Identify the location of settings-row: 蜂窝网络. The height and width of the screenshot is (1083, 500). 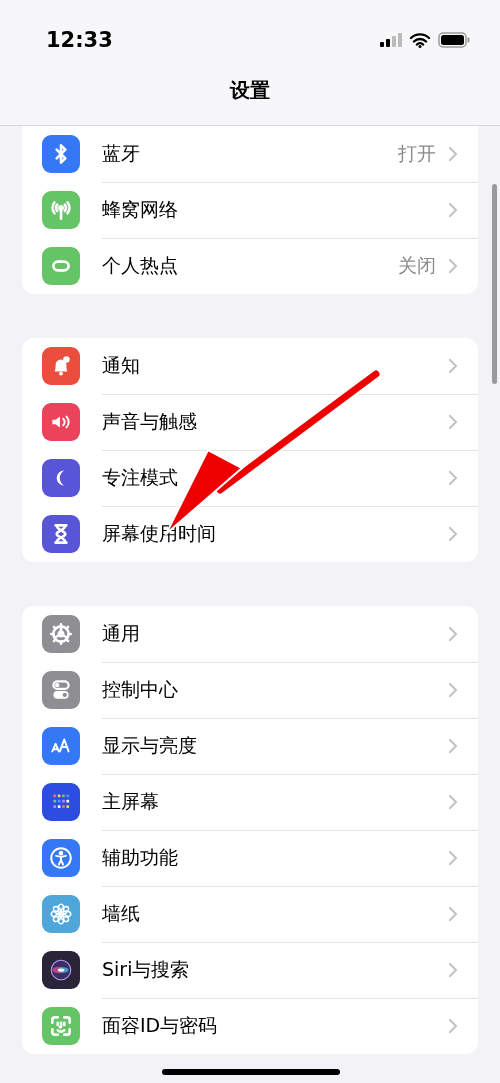
(250, 210).